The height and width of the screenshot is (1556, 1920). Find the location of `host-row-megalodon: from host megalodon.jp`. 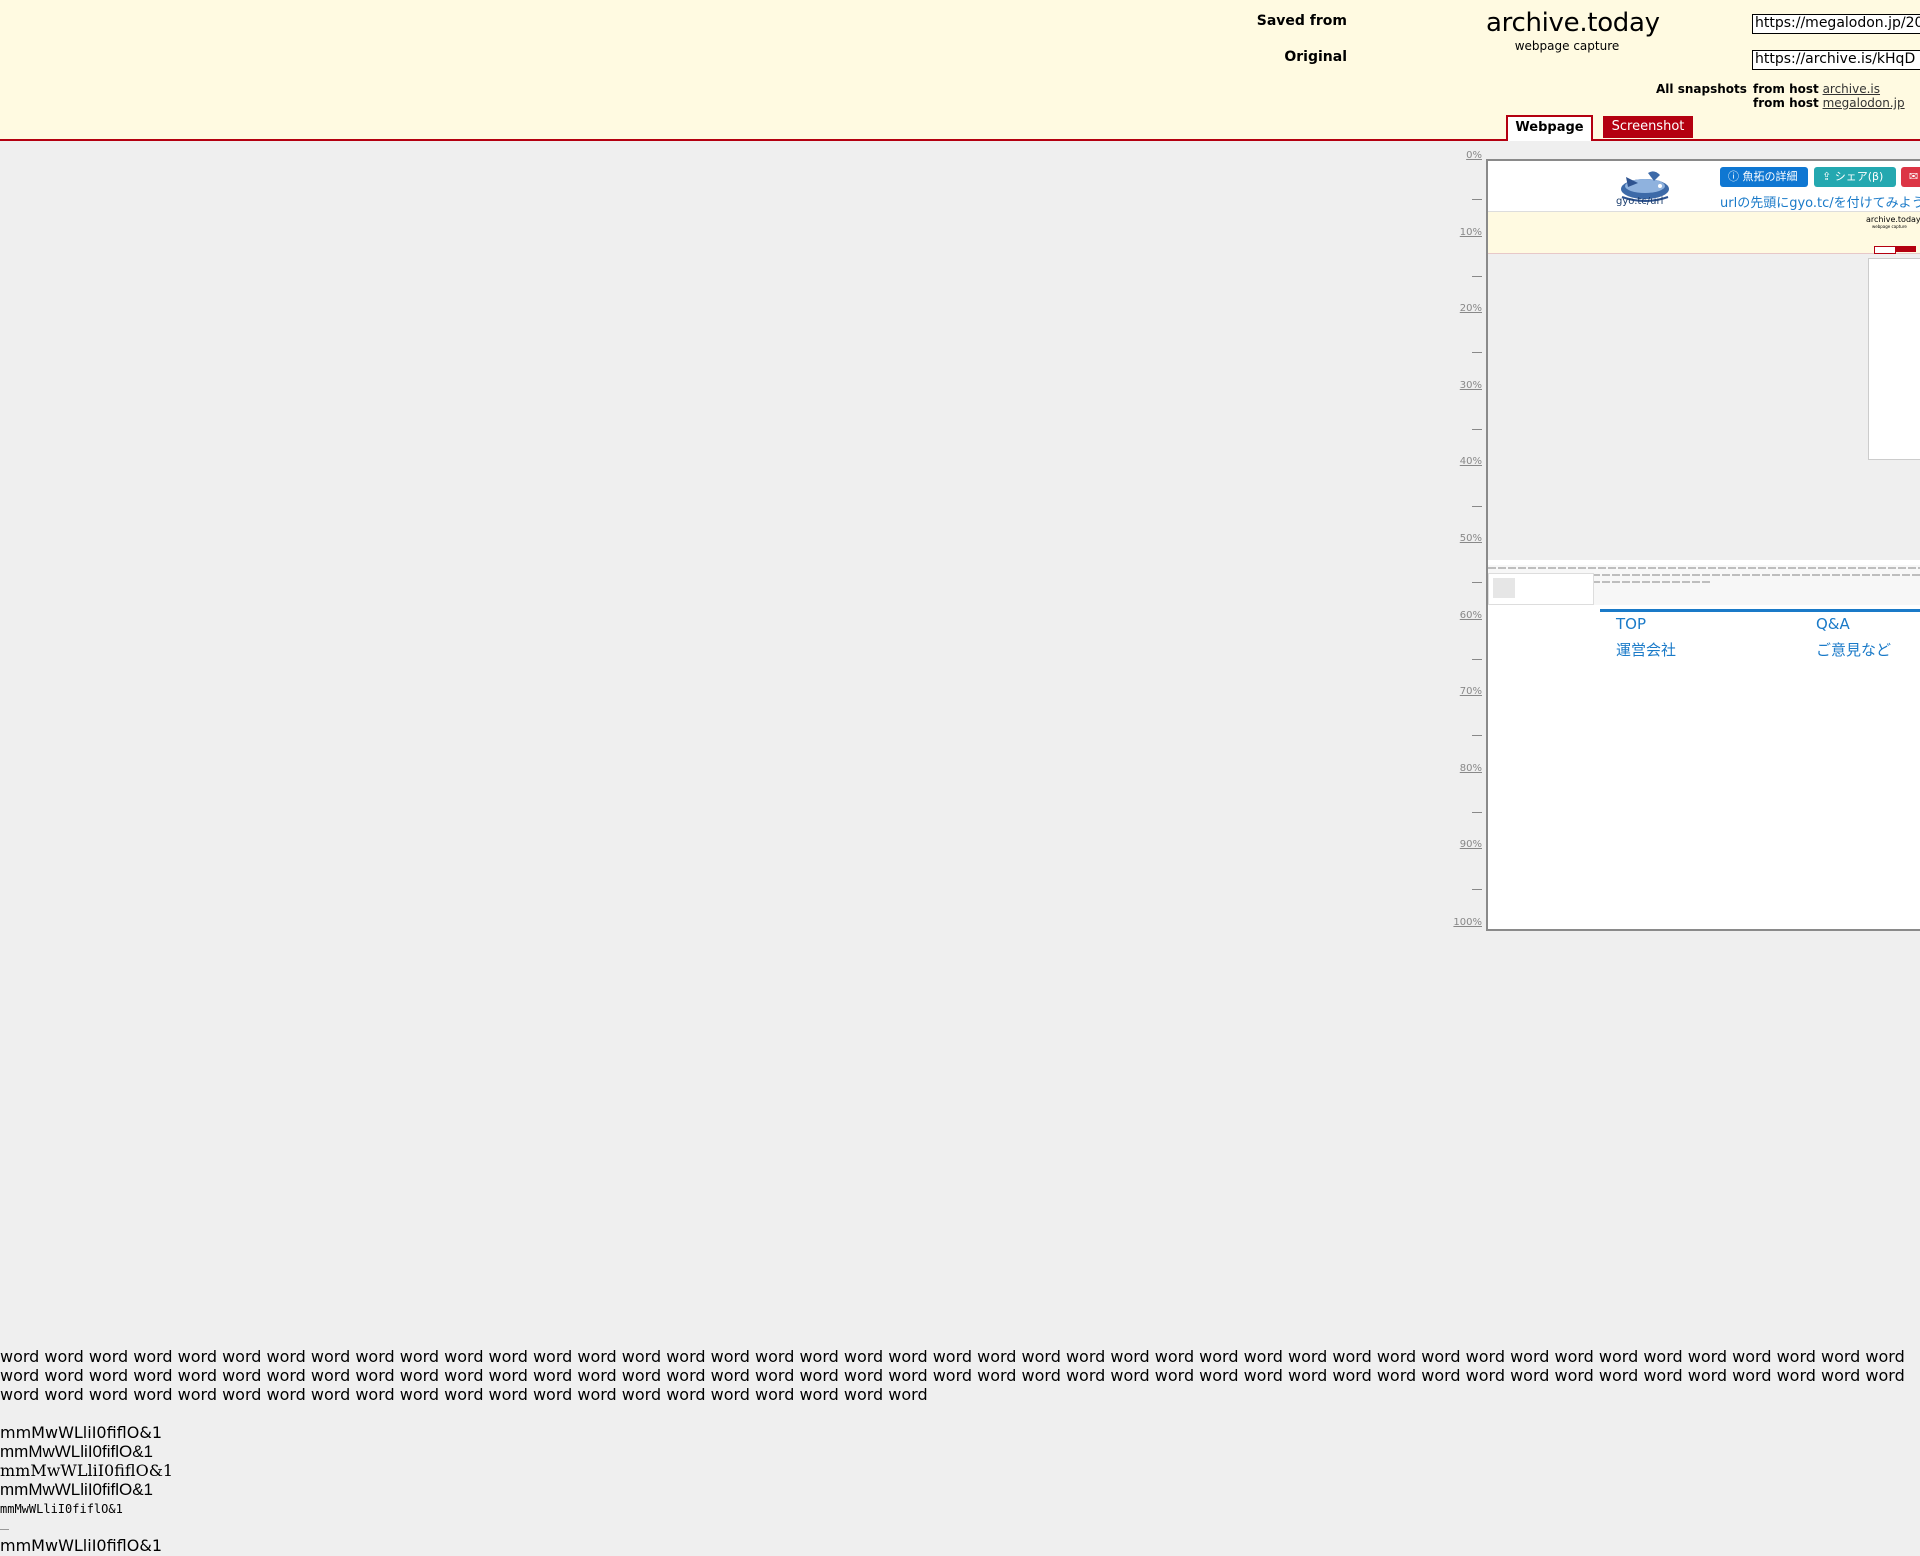

host-row-megalodon: from host megalodon.jp is located at coordinates (1829, 103).